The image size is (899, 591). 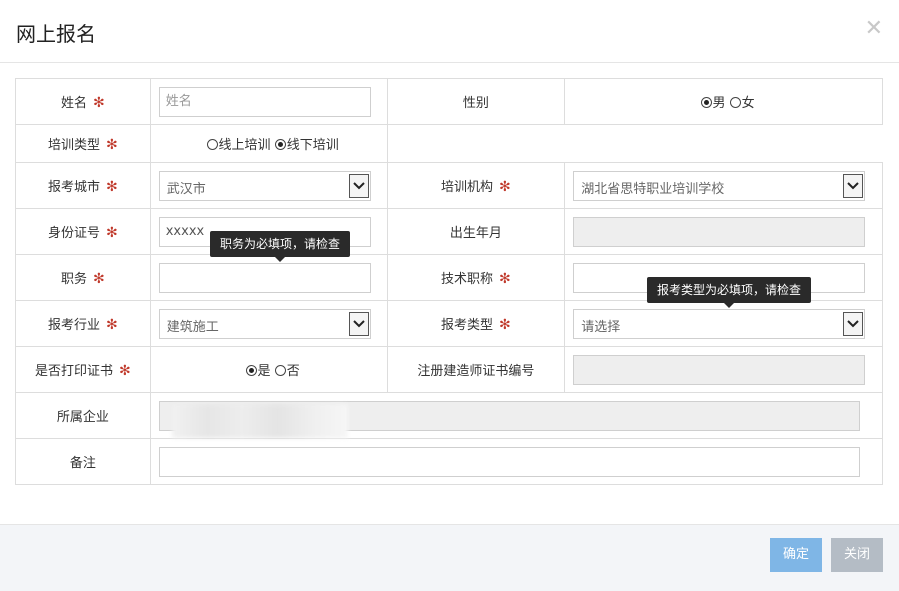 I want to click on gender-label-cell: 性别, so click(x=476, y=101).